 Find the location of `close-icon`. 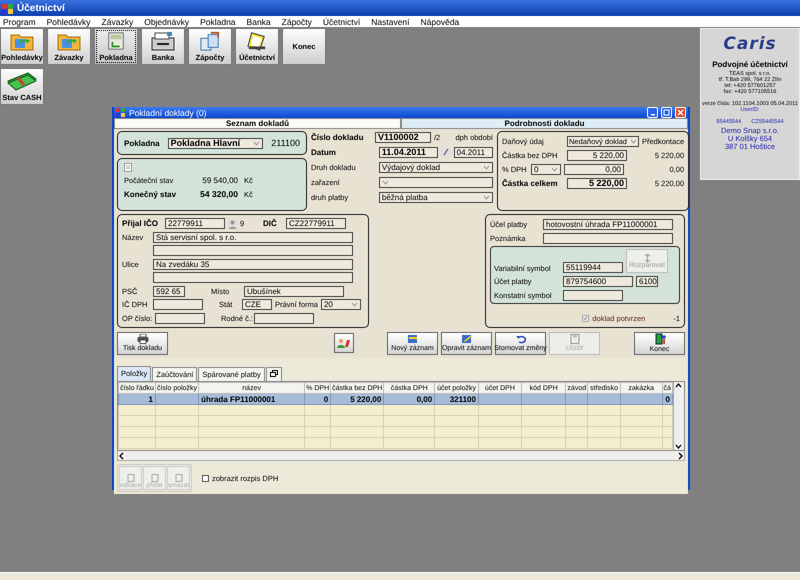

close-icon is located at coordinates (680, 112).